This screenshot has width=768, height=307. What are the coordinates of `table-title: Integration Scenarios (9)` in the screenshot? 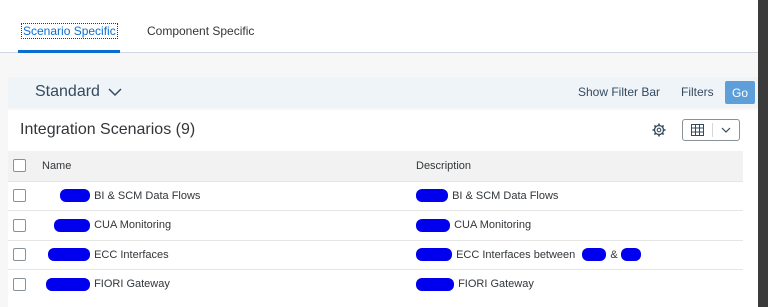 It's located at (108, 129).